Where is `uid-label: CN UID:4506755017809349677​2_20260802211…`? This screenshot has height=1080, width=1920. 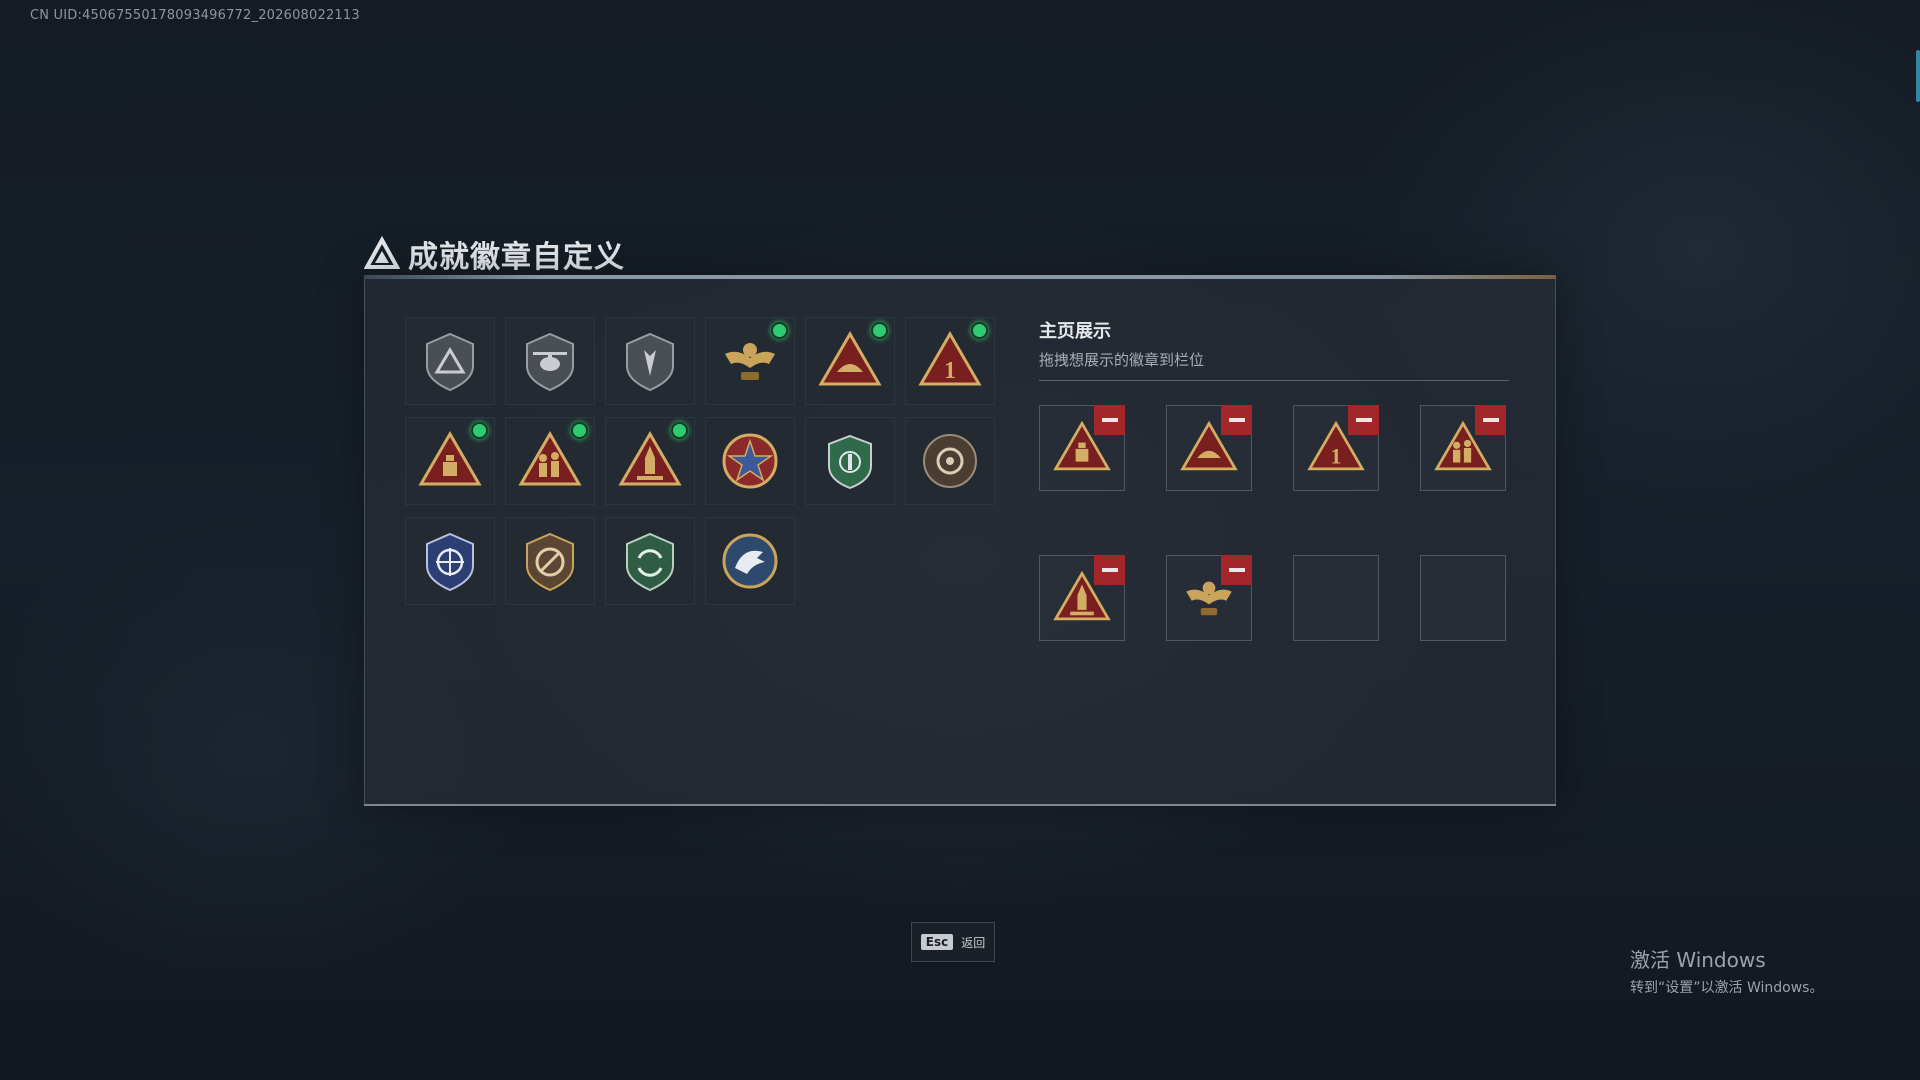
uid-label: CN UID:4506755017809349677​2_20260802211… is located at coordinates (195, 15).